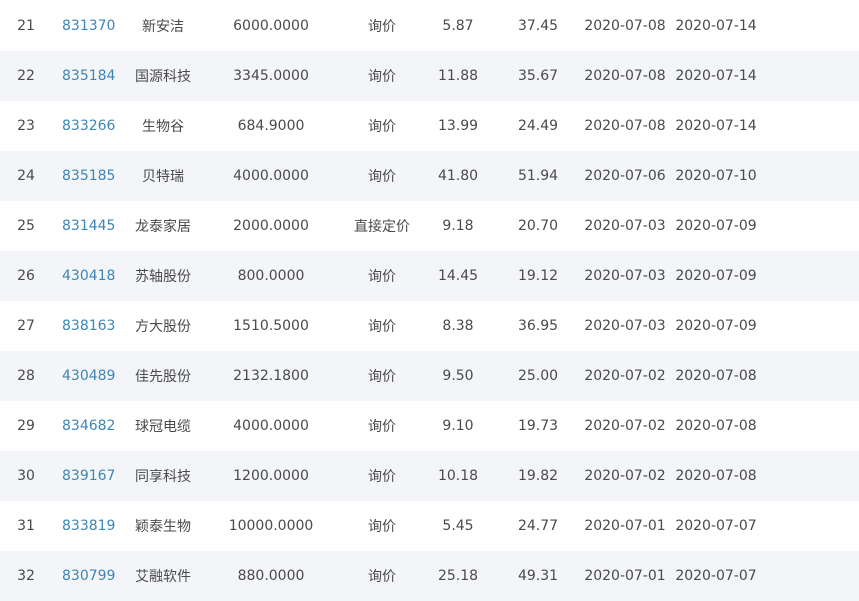 The image size is (859, 601). What do you see at coordinates (271, 25) in the screenshot?
I see `issue-amount: 6000.0000` at bounding box center [271, 25].